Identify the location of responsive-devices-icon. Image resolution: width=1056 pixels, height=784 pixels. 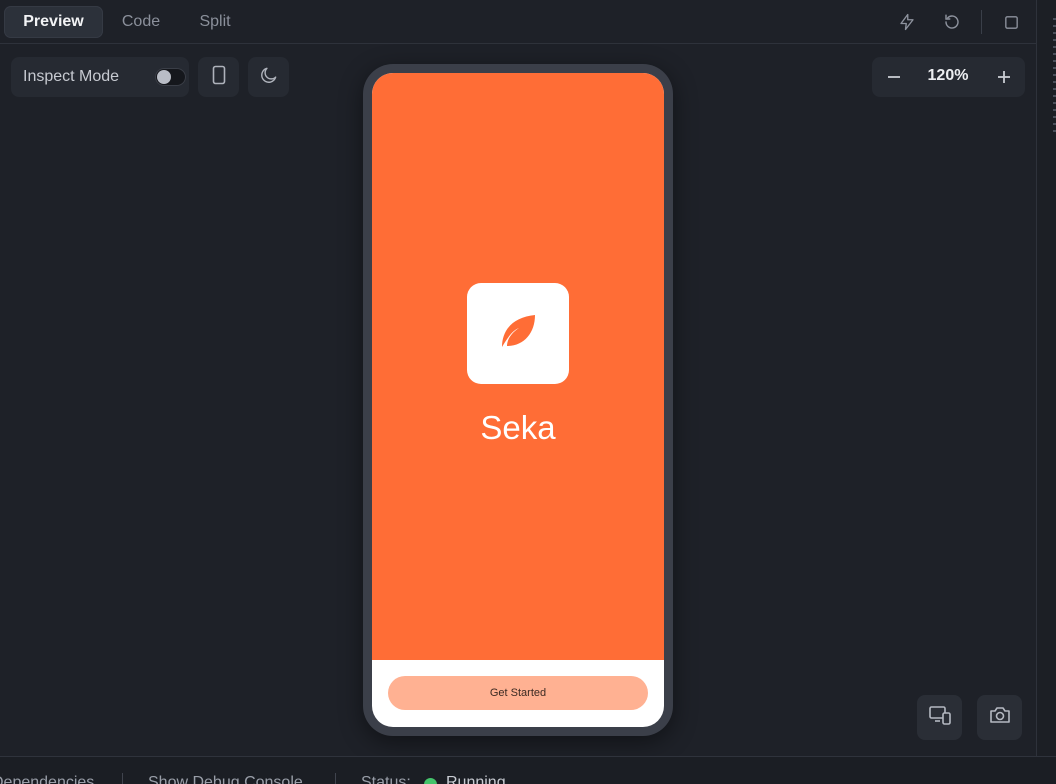
(940, 717).